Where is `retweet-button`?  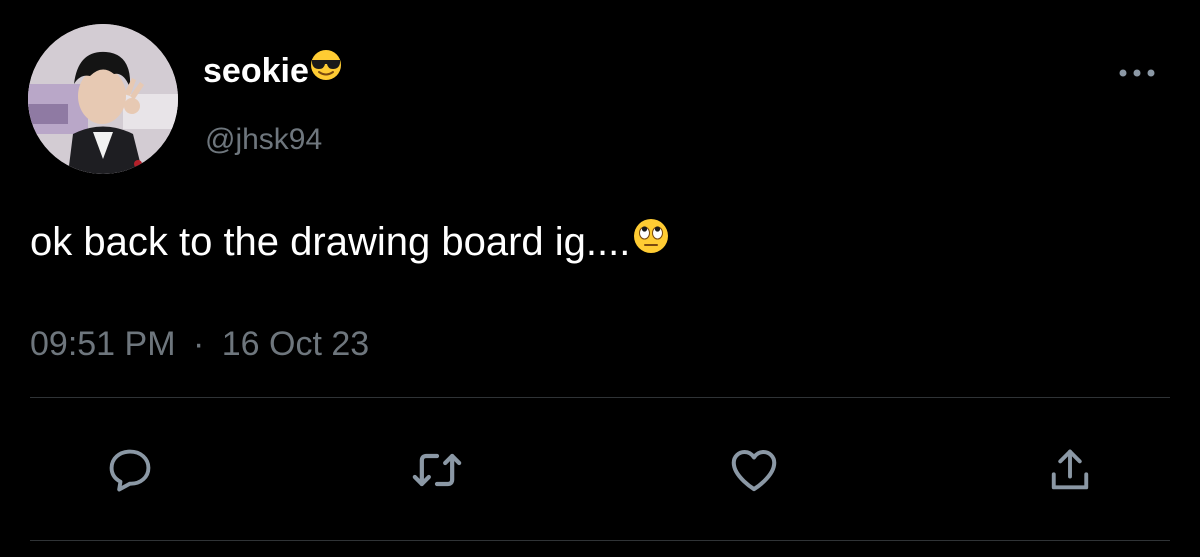
retweet-button is located at coordinates (437, 470).